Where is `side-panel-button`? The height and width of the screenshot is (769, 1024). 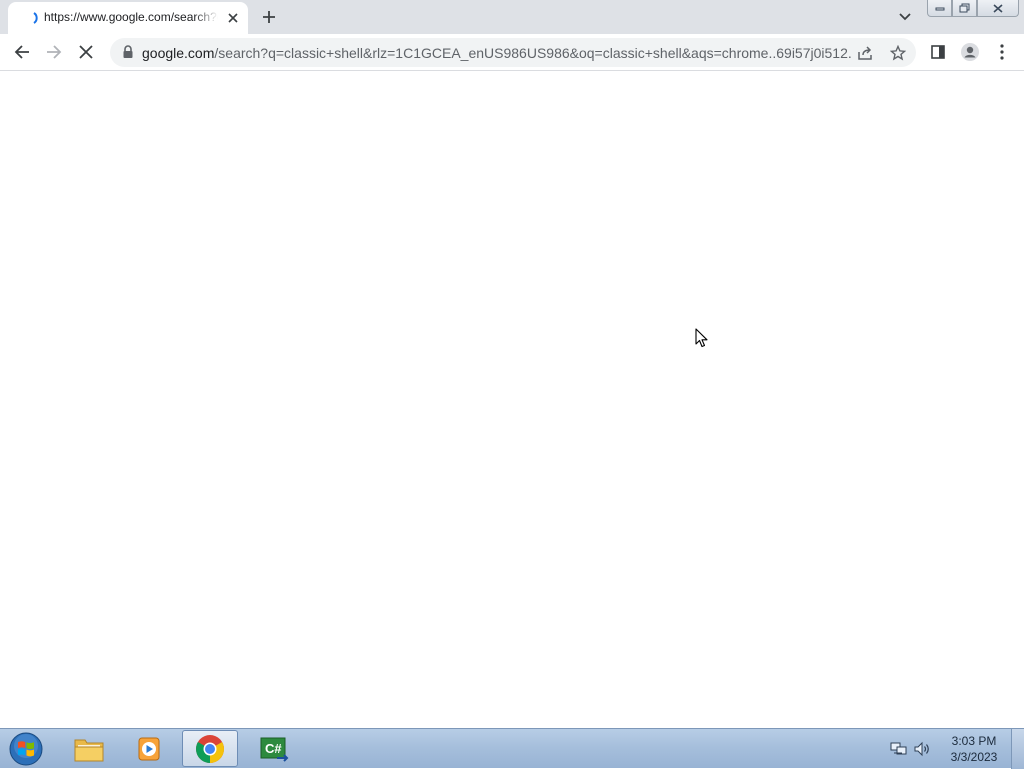 side-panel-button is located at coordinates (938, 52).